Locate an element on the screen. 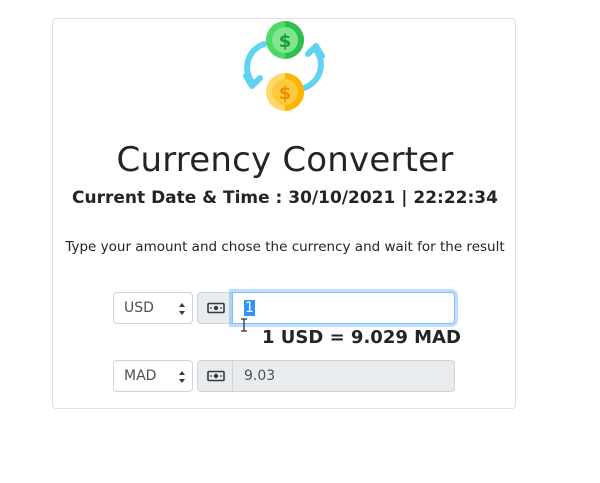  result-field: 9.03 is located at coordinates (343, 376).